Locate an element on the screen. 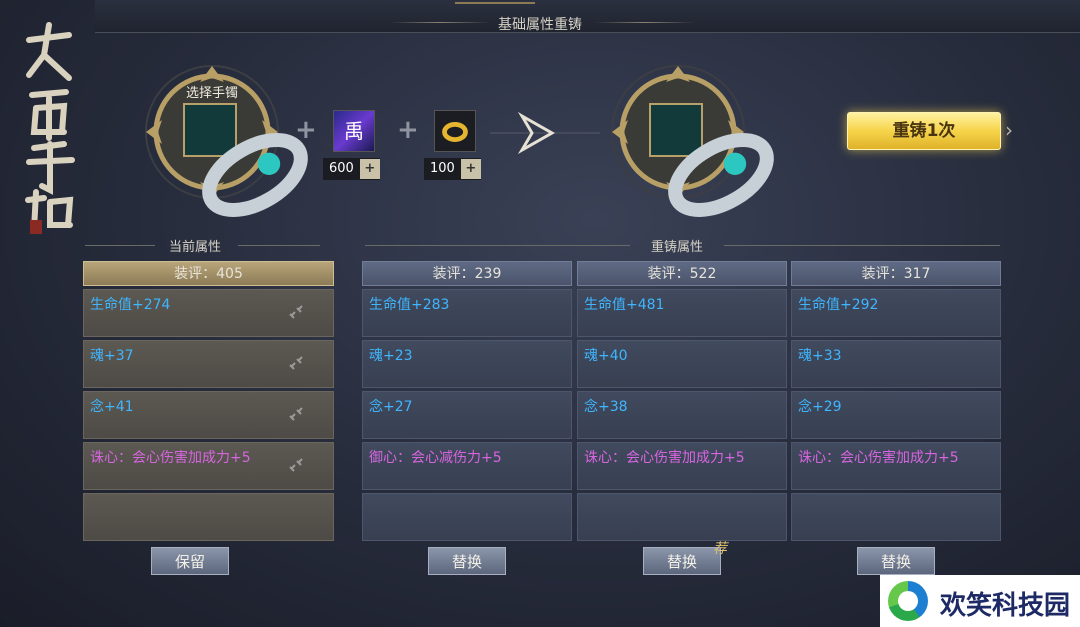 The width and height of the screenshot is (1080, 627). material-count-1-value: 600 is located at coordinates (341, 168).